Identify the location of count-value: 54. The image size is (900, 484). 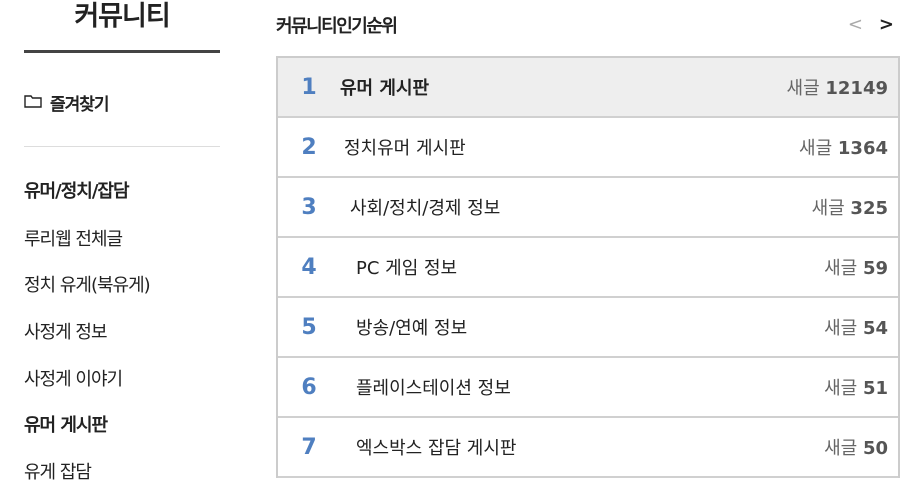
(875, 328).